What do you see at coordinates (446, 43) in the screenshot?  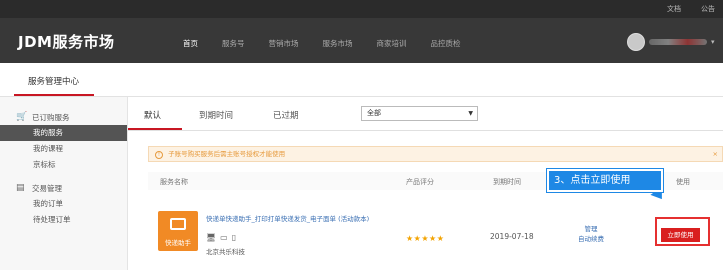 I see `nav-quality: 品控质检` at bounding box center [446, 43].